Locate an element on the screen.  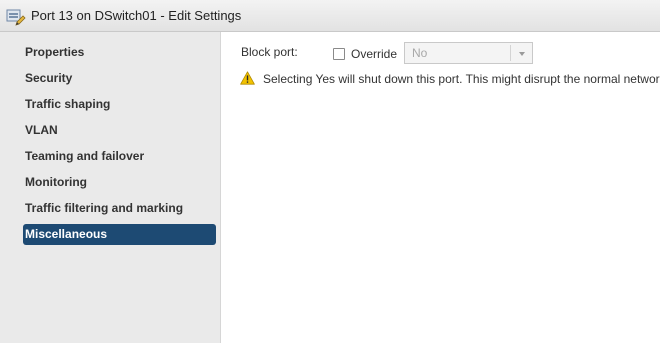
chevron-down-icon is located at coordinates (522, 54).